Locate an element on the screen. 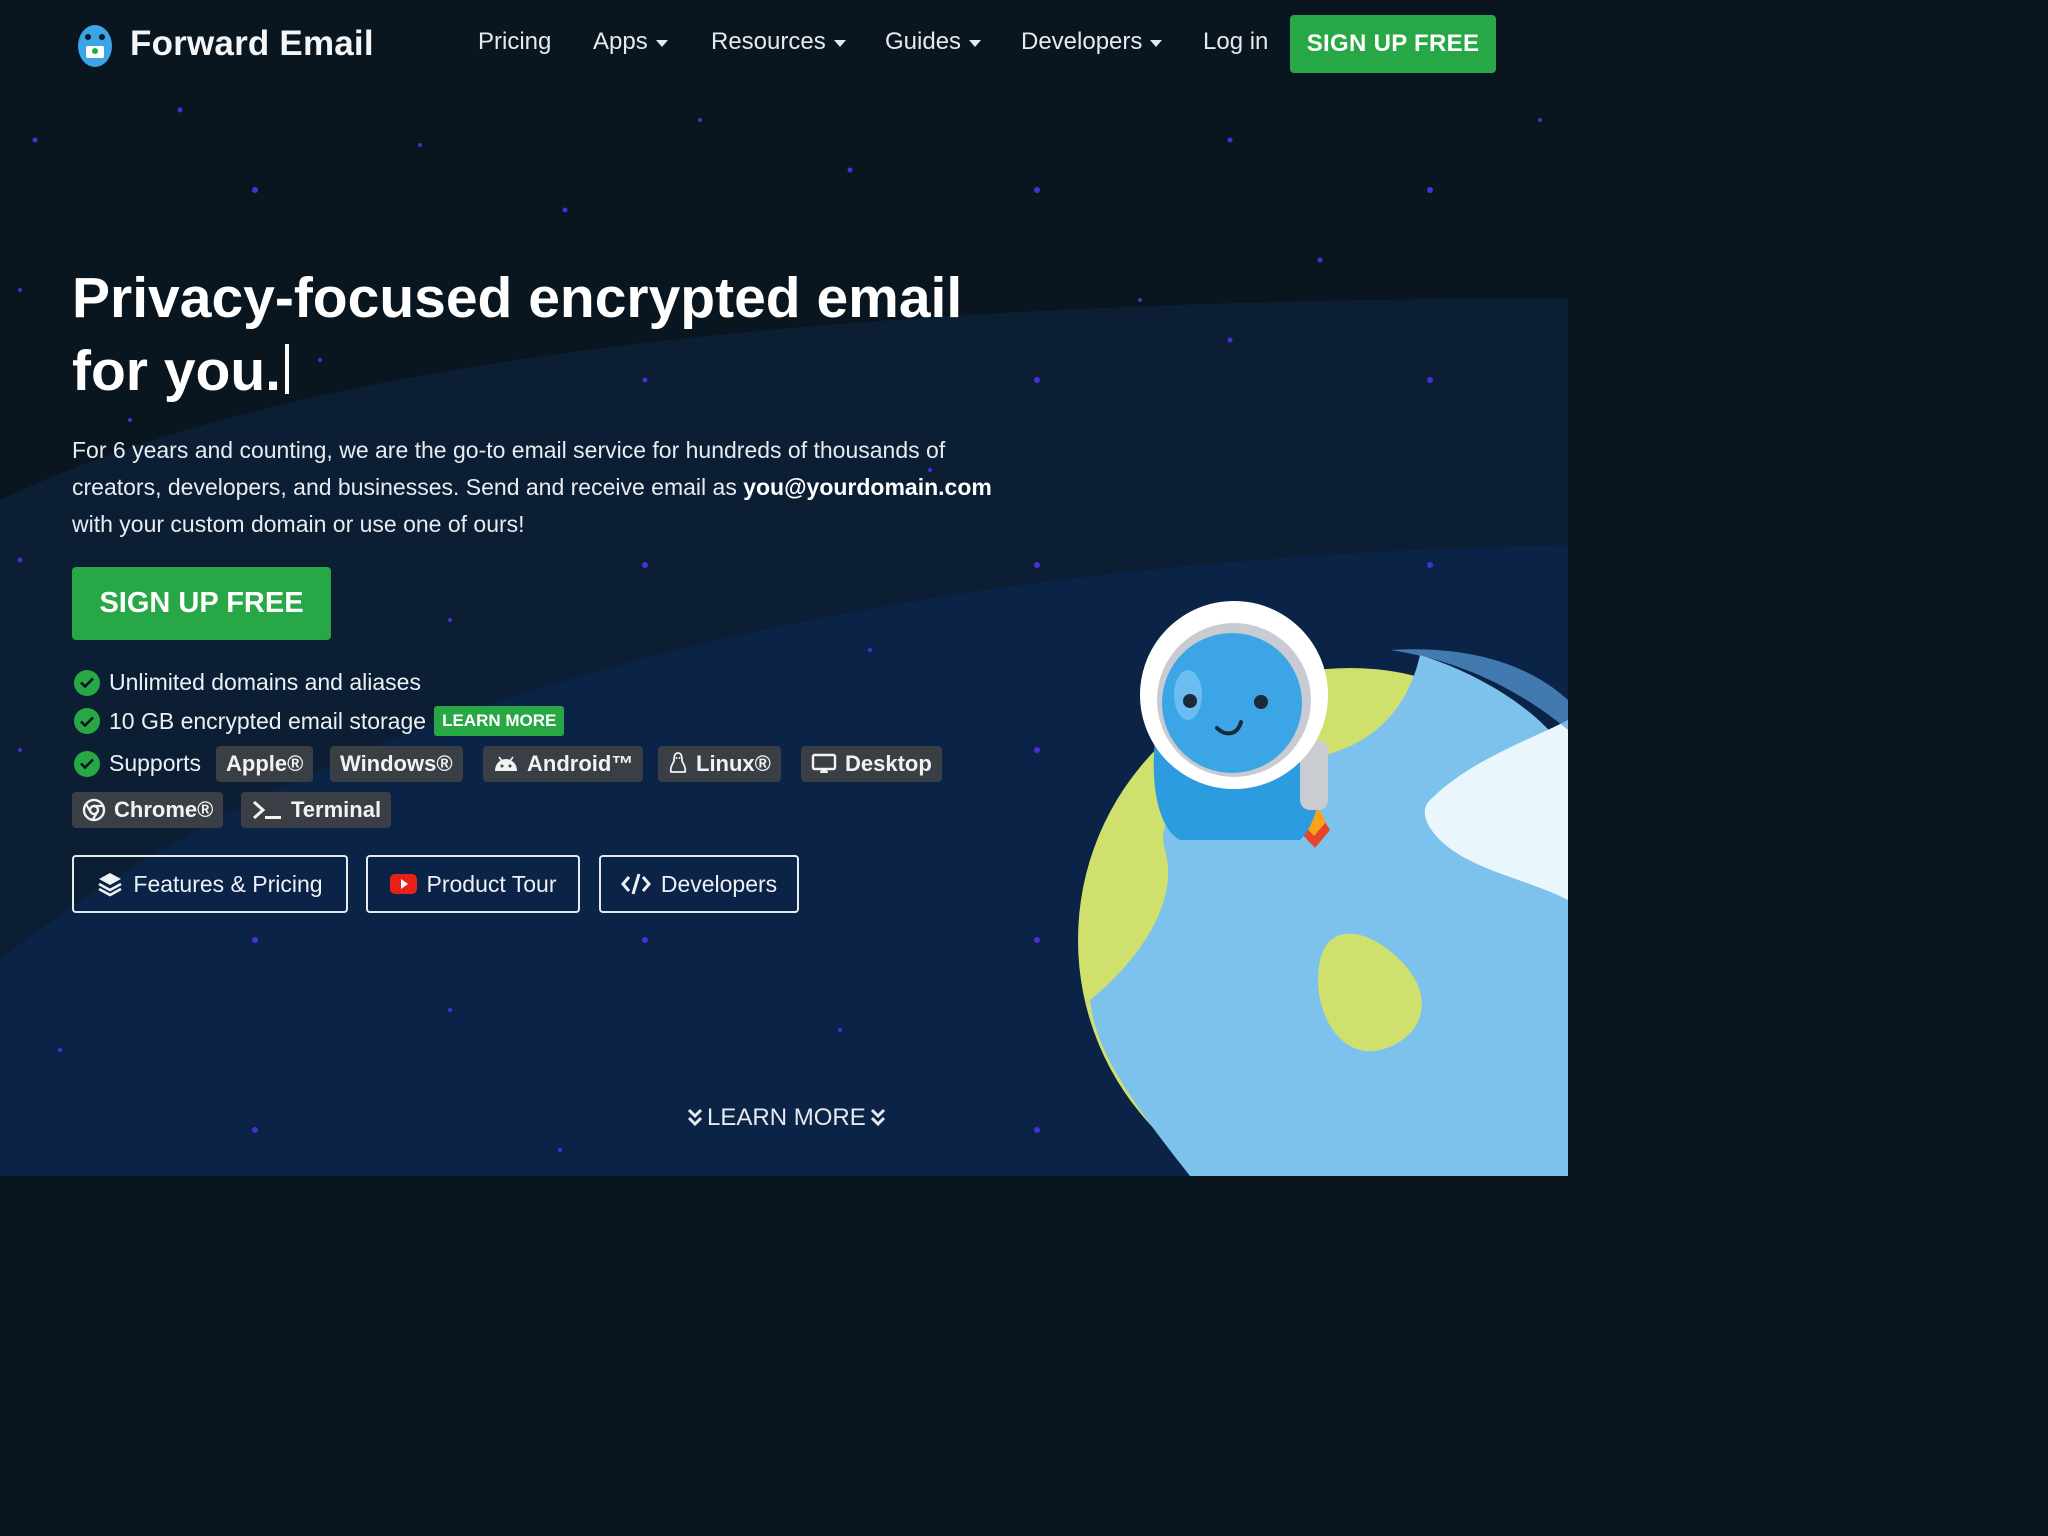 The height and width of the screenshot is (1536, 2048). nav-pricing-label: Pricing is located at coordinates (515, 41).